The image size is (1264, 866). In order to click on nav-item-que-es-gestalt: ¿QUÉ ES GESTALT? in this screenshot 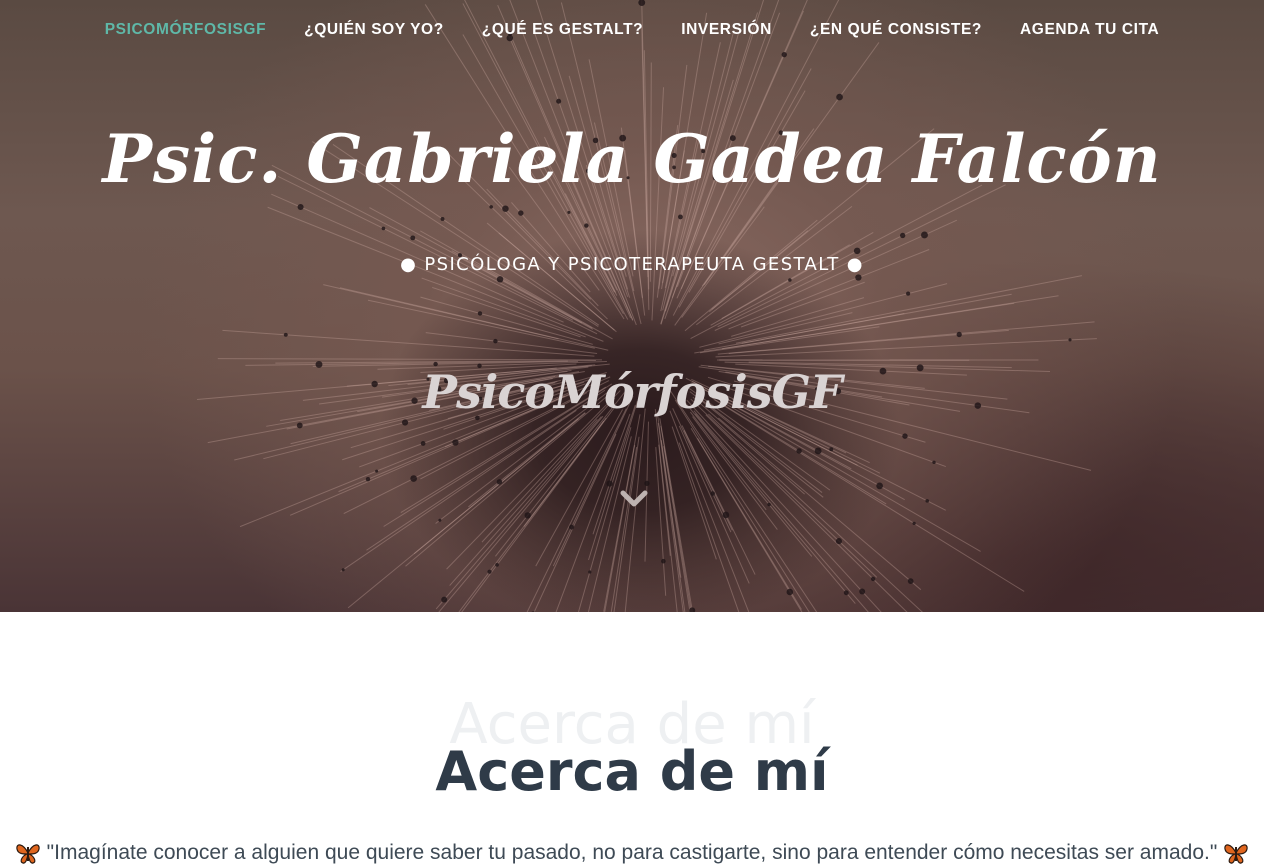, I will do `click(562, 30)`.